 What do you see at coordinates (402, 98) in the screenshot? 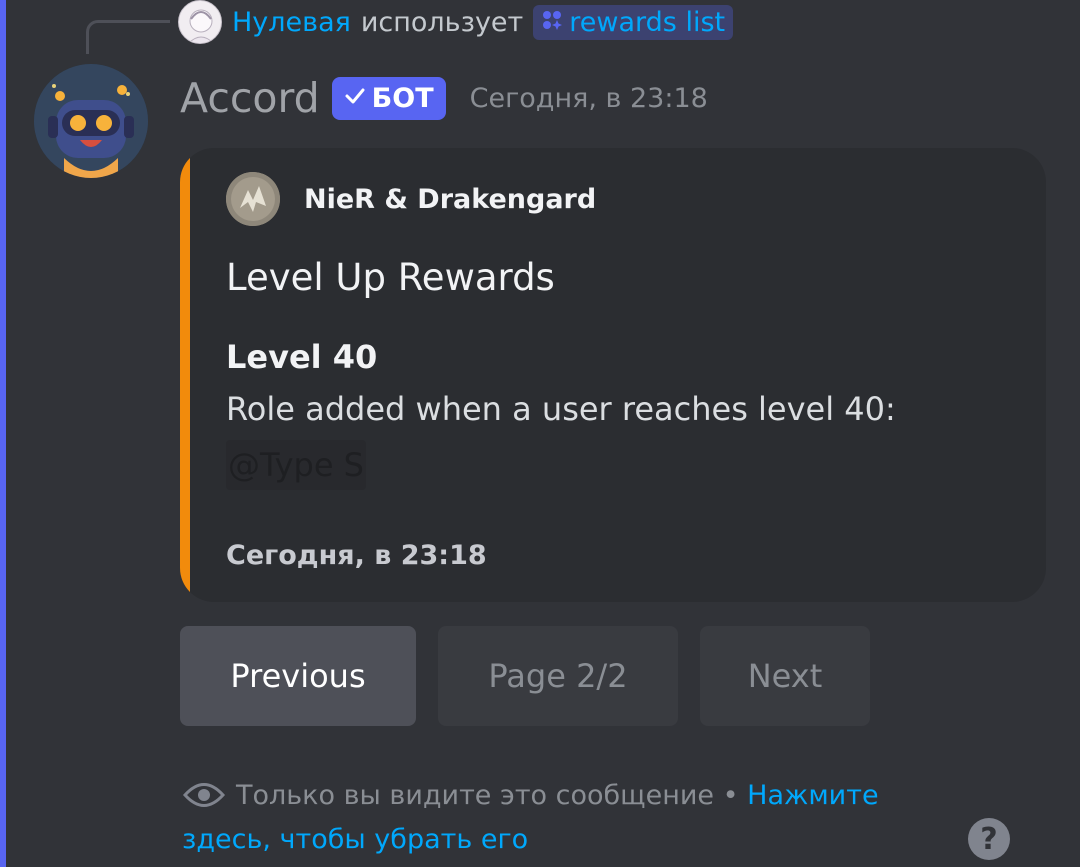
I see `bot-badge-label: БОТ` at bounding box center [402, 98].